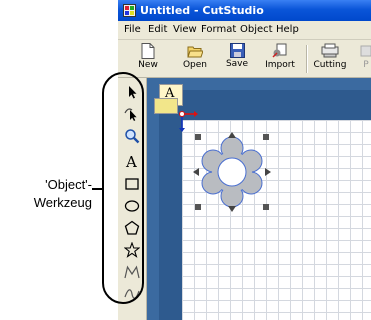 This screenshot has width=371, height=320. I want to click on open-button: Open, so click(195, 59).